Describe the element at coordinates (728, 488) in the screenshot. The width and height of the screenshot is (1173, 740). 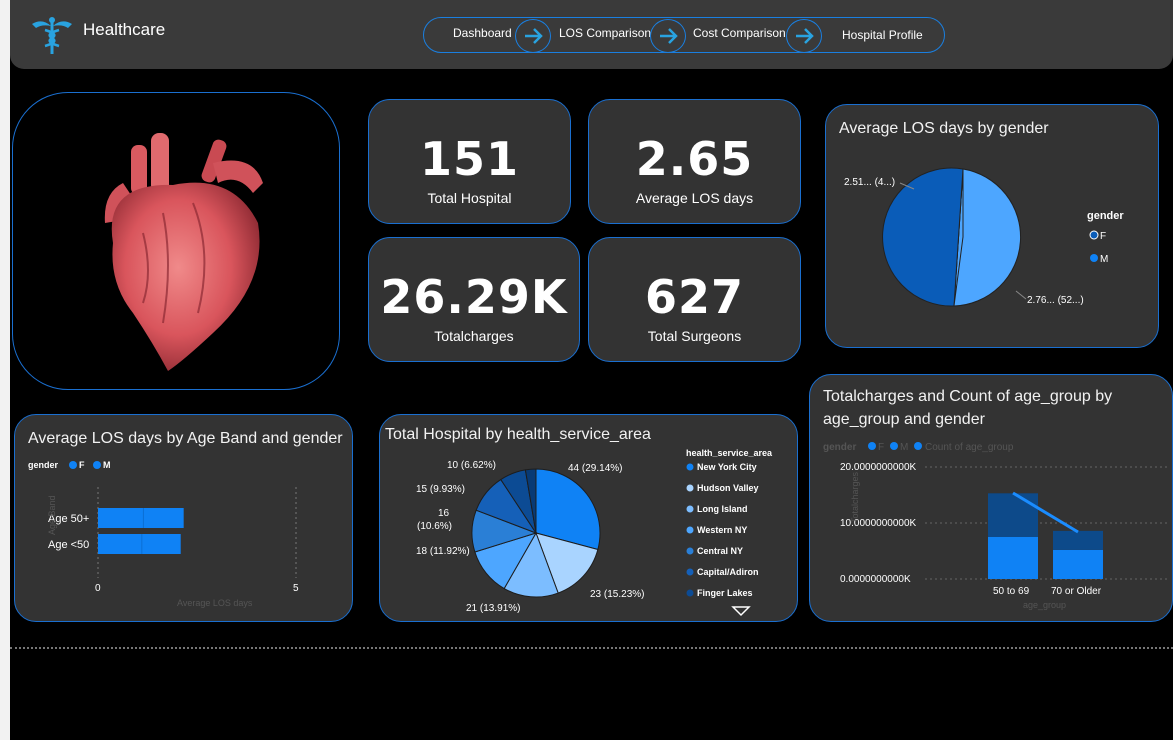
I see `legend-item: Hudson Valley` at that location.